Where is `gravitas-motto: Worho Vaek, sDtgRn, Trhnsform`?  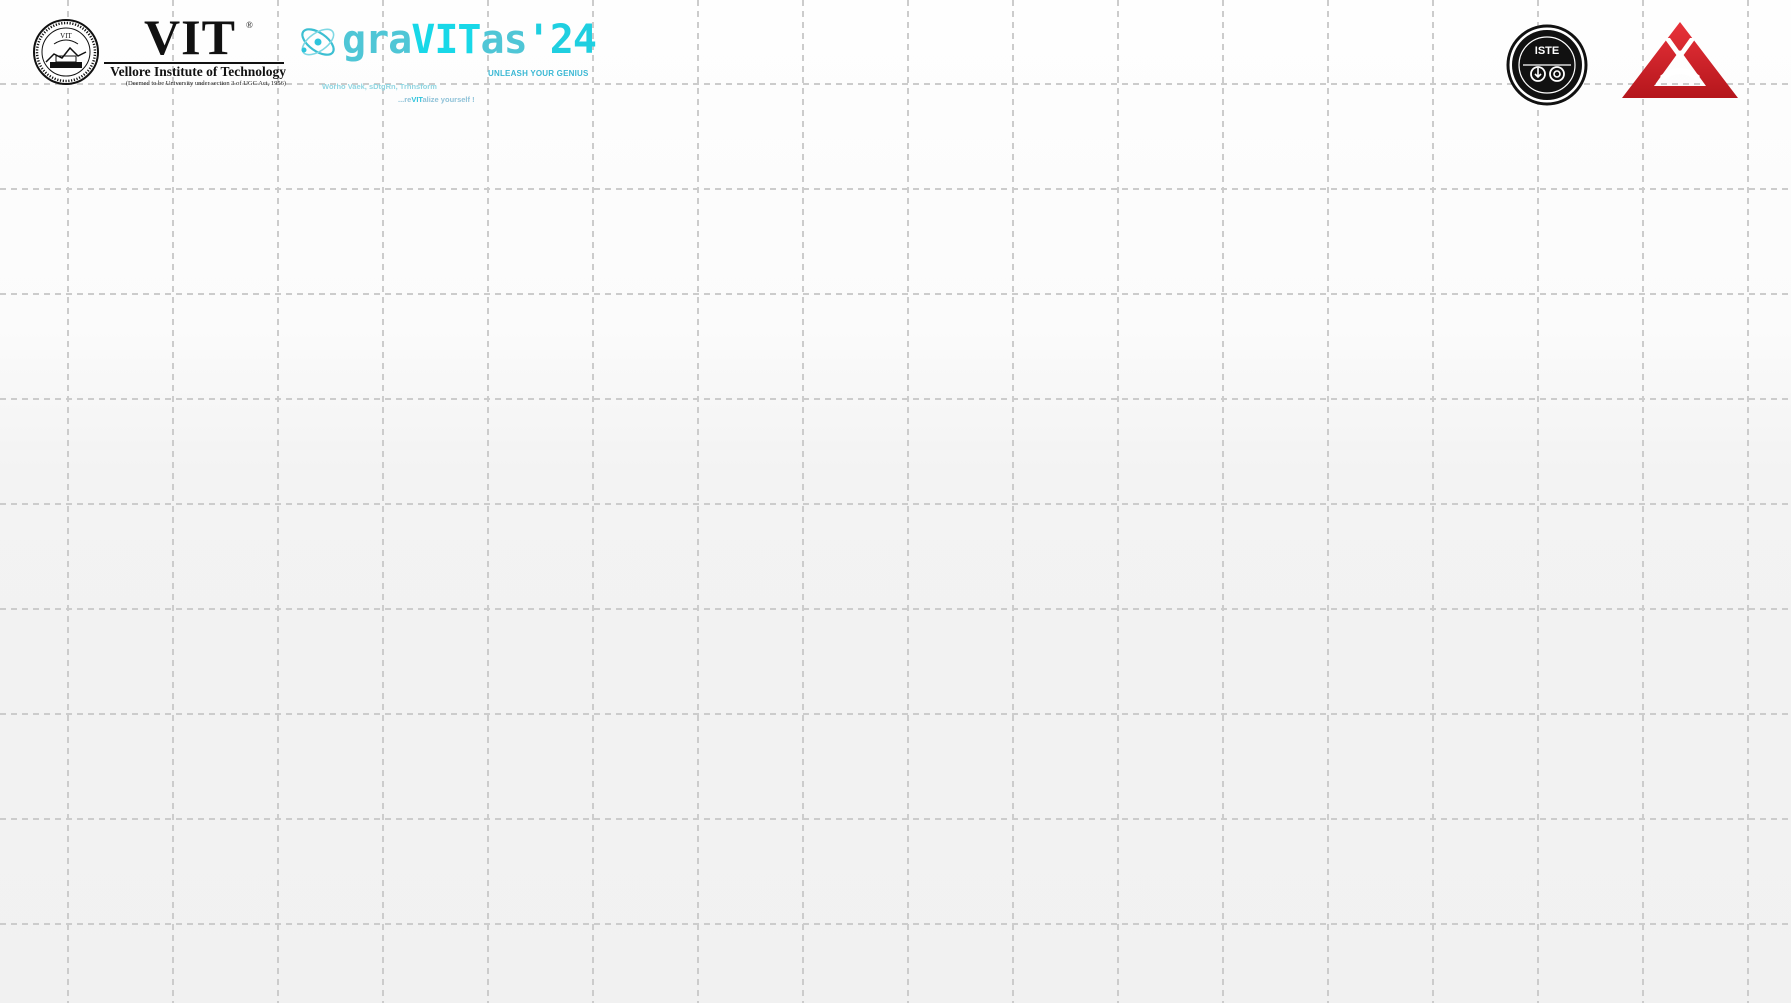
gravitas-motto: Worho Vaek, sDtgRn, Trhnsform is located at coordinates (379, 86).